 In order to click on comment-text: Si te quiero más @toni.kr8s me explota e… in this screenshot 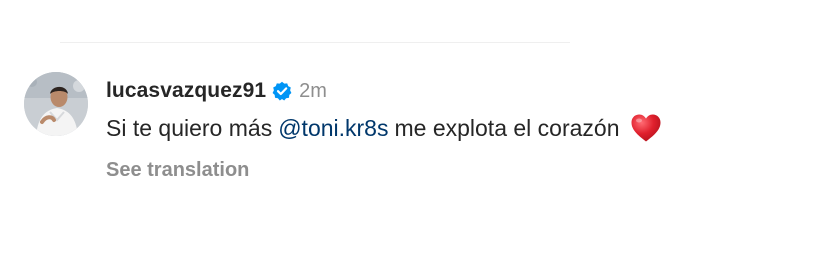, I will do `click(384, 128)`.